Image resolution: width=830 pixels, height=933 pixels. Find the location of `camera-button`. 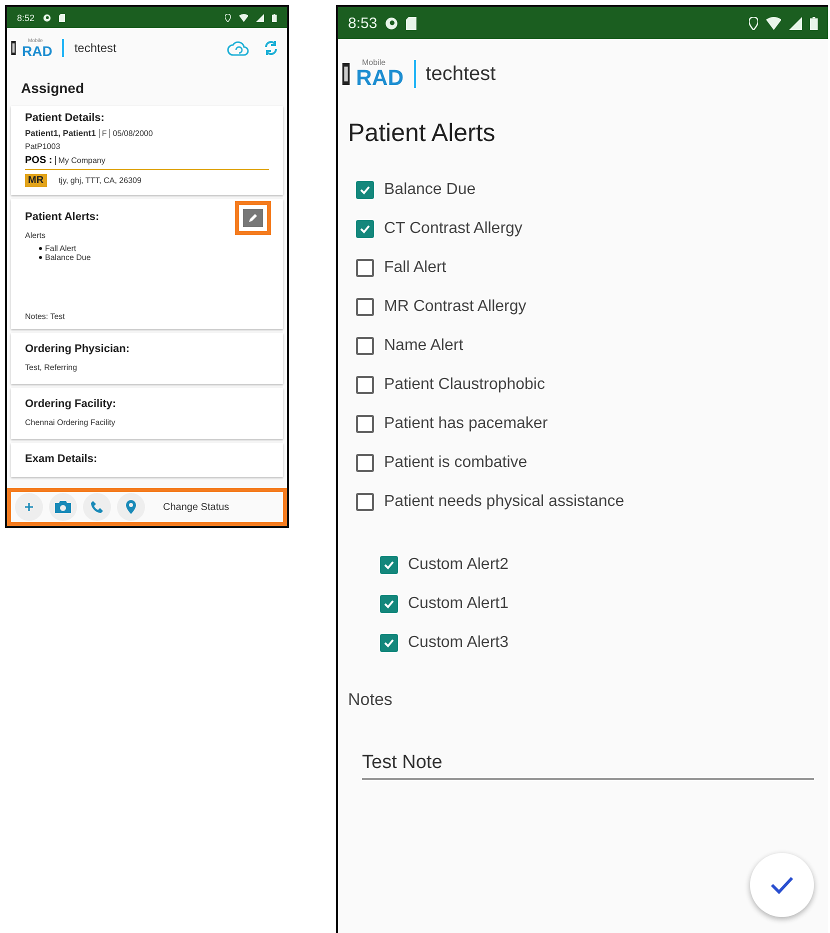

camera-button is located at coordinates (63, 507).